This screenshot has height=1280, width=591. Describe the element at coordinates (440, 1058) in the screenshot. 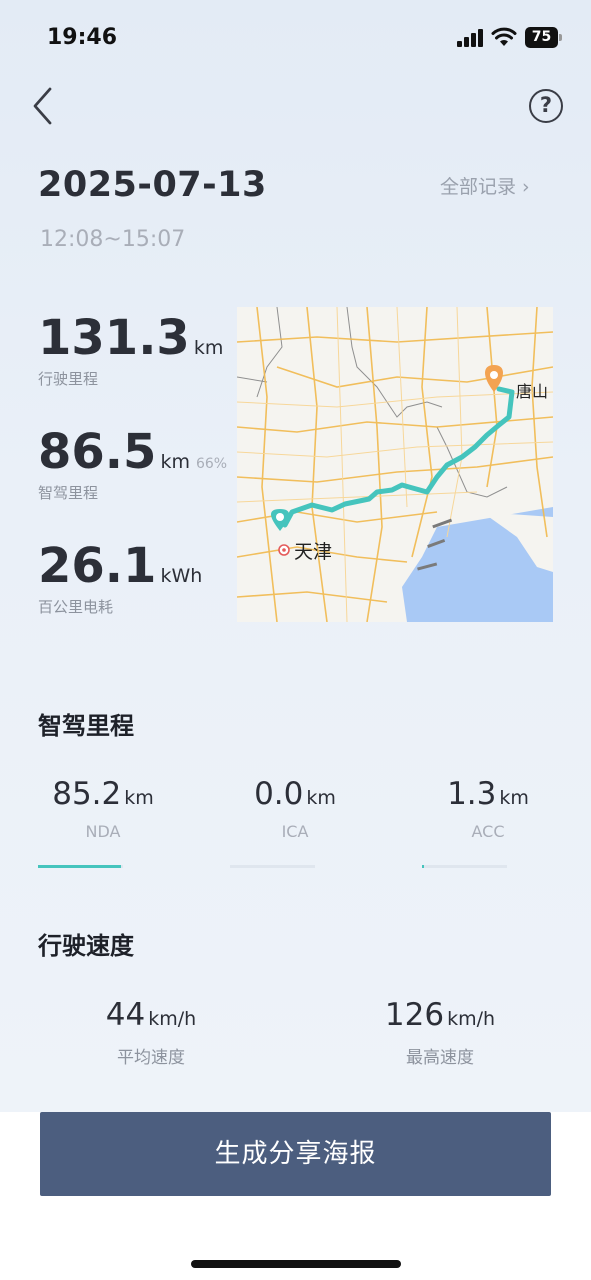

I see `max-speed-label: 最高速度` at that location.